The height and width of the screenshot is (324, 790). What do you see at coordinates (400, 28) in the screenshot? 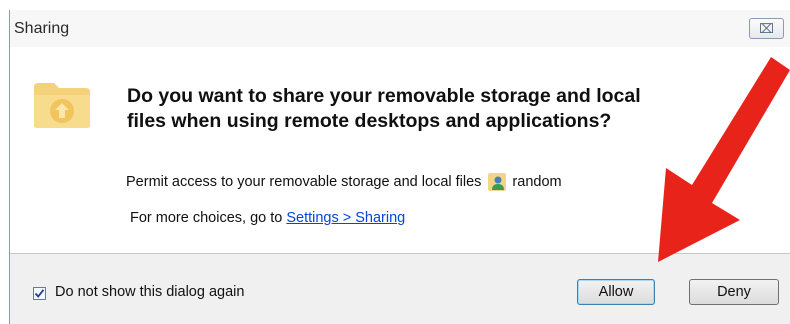
I see `title-bar: Sharing ⌧` at bounding box center [400, 28].